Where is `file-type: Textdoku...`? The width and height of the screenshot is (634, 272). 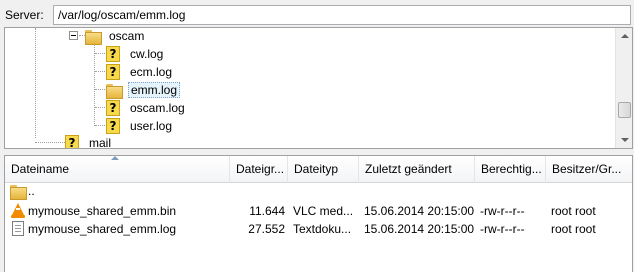 file-type: Textdoku... is located at coordinates (322, 229).